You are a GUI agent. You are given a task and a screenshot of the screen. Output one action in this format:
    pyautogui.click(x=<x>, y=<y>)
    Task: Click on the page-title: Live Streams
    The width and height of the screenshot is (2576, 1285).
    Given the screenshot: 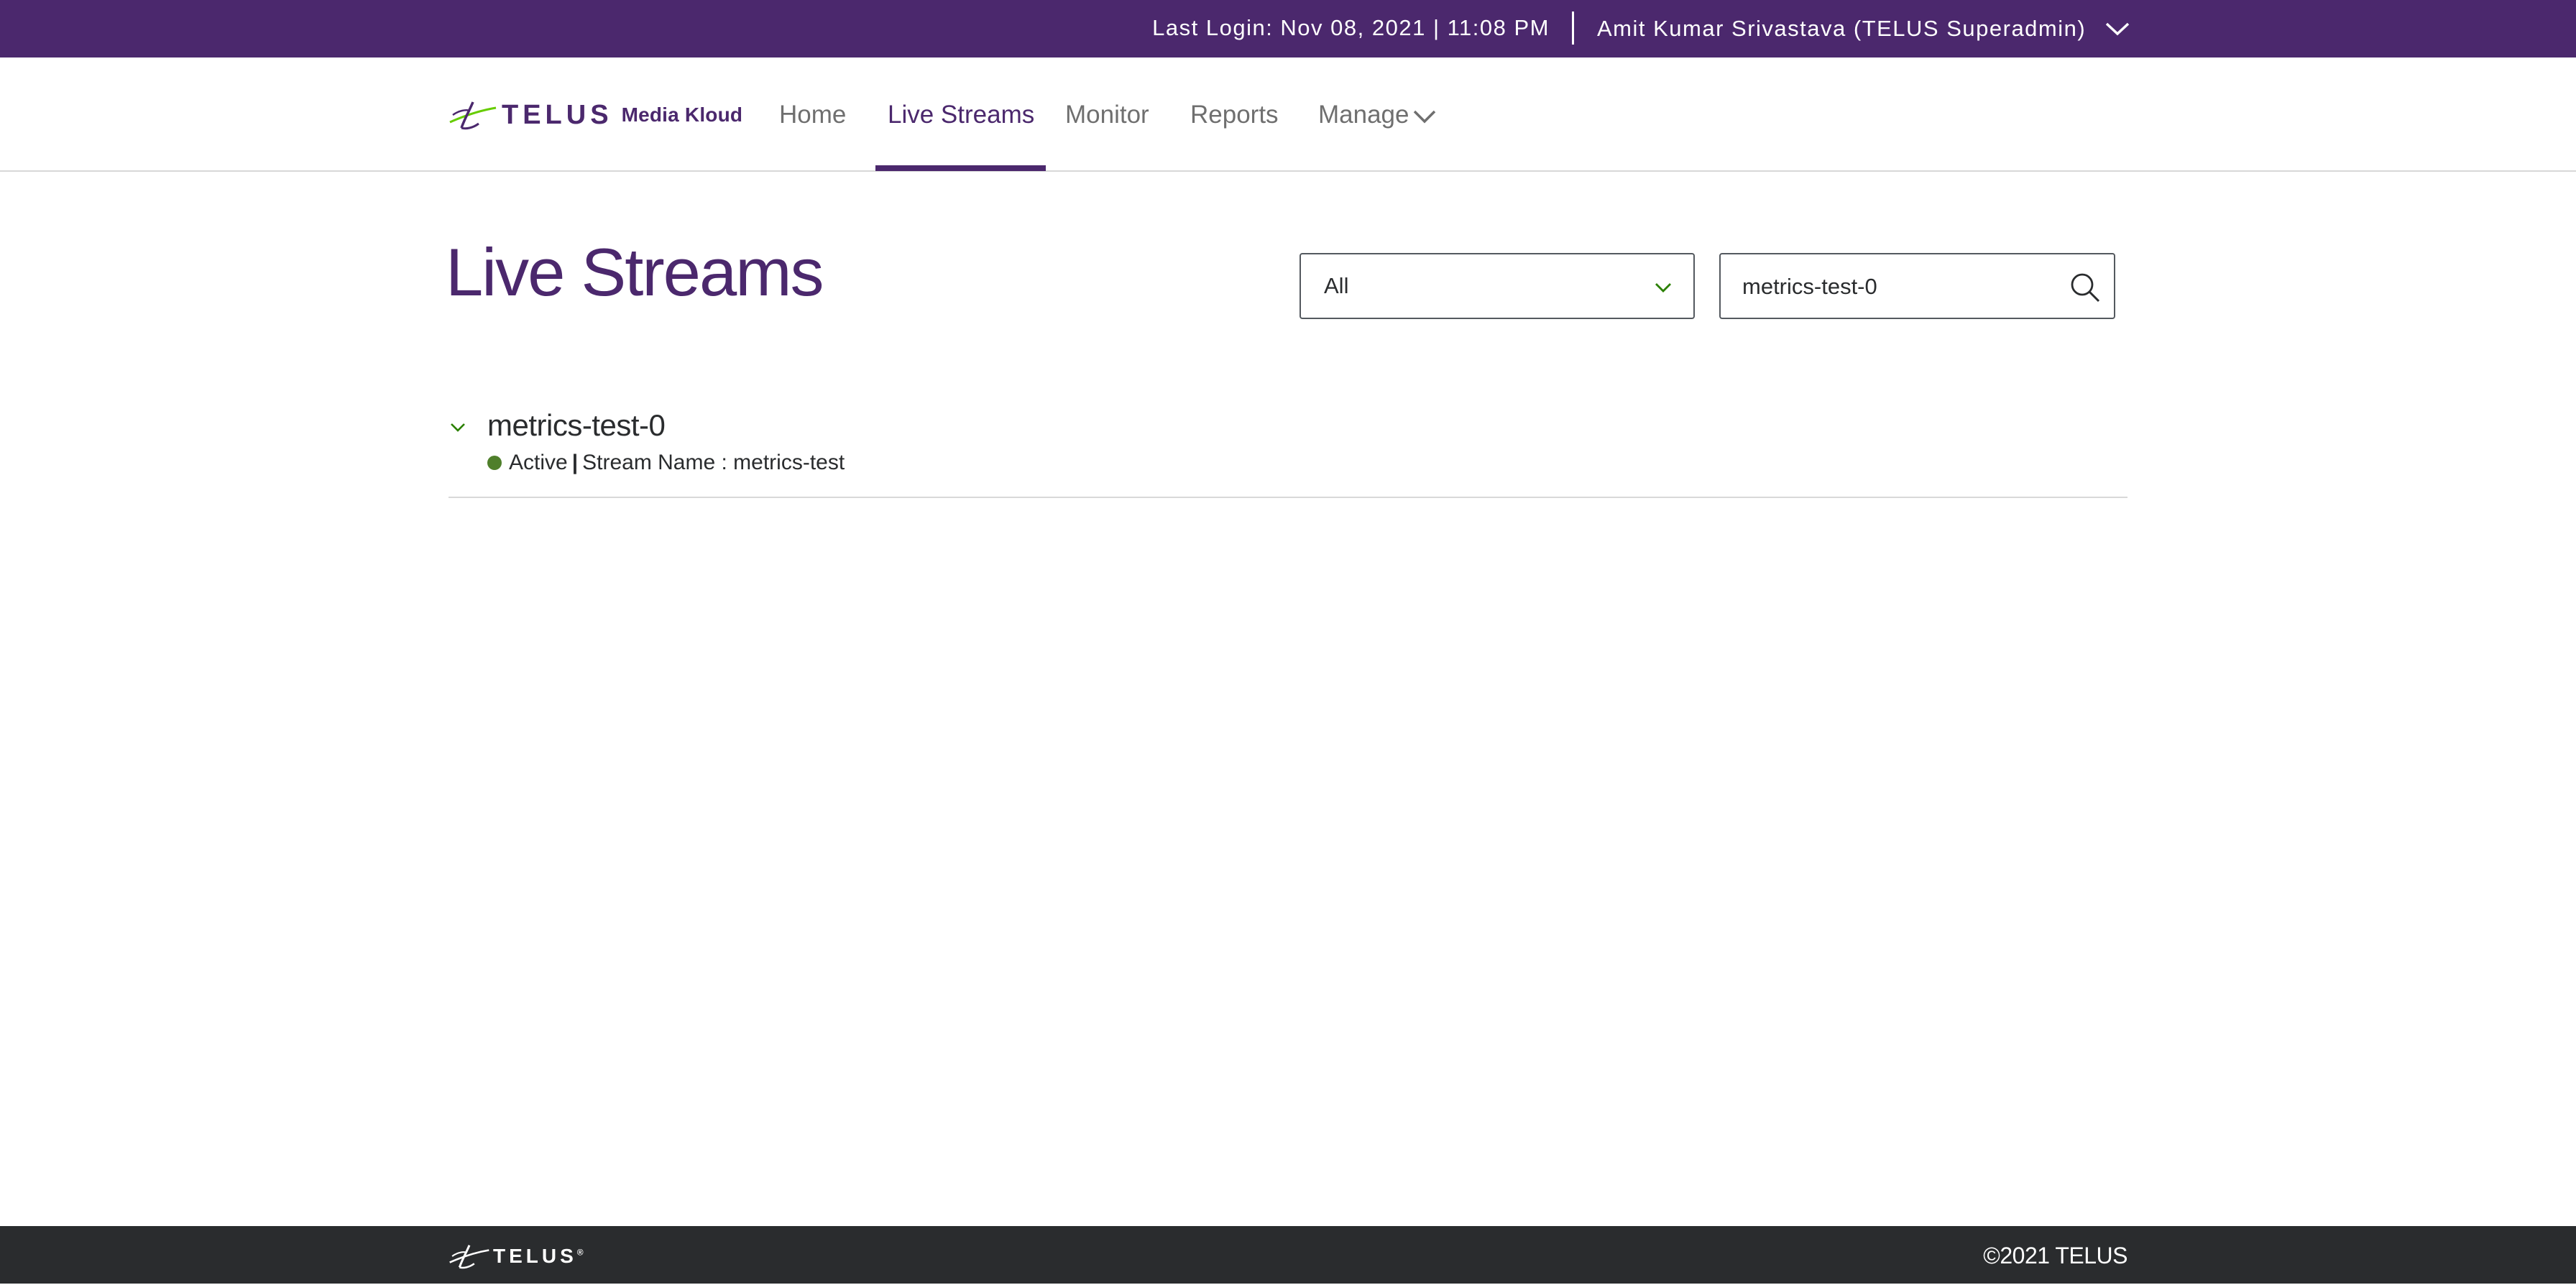 What is the action you would take?
    pyautogui.click(x=635, y=272)
    